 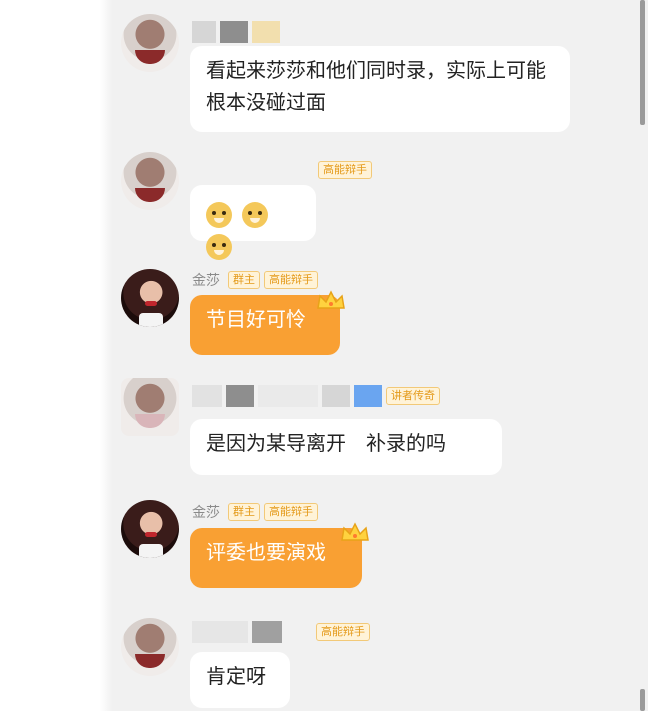 I want to click on scrollbar-thumb-bottom, so click(x=642, y=700).